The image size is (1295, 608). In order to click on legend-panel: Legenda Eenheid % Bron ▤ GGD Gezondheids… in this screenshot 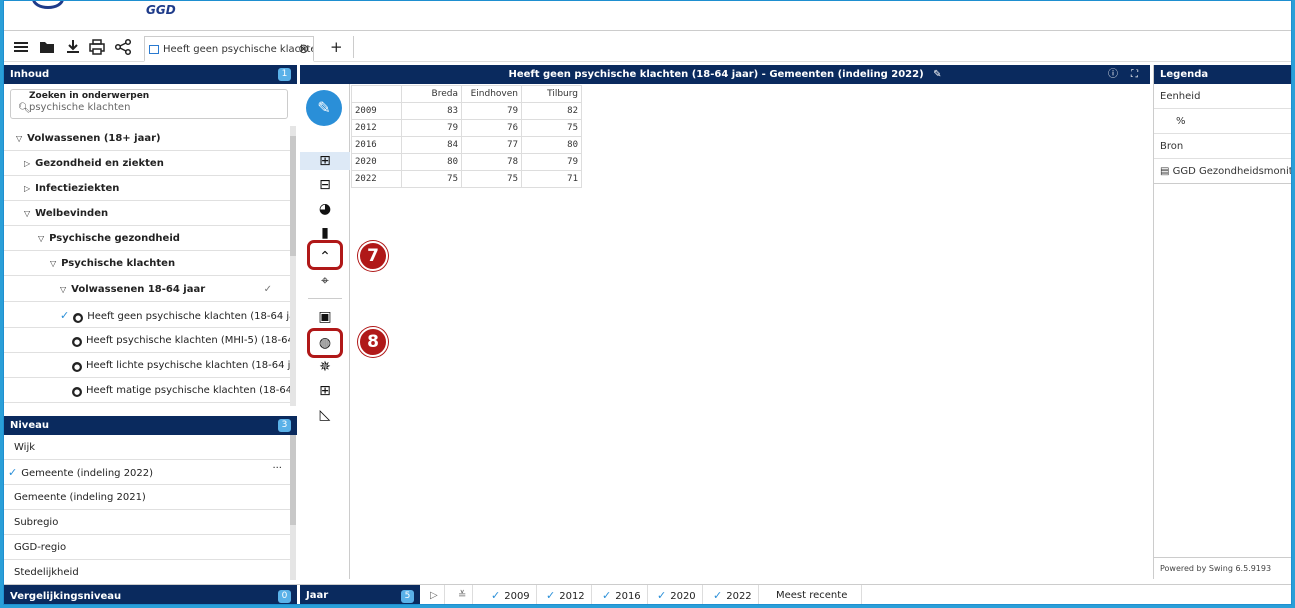, I will do `click(1222, 322)`.